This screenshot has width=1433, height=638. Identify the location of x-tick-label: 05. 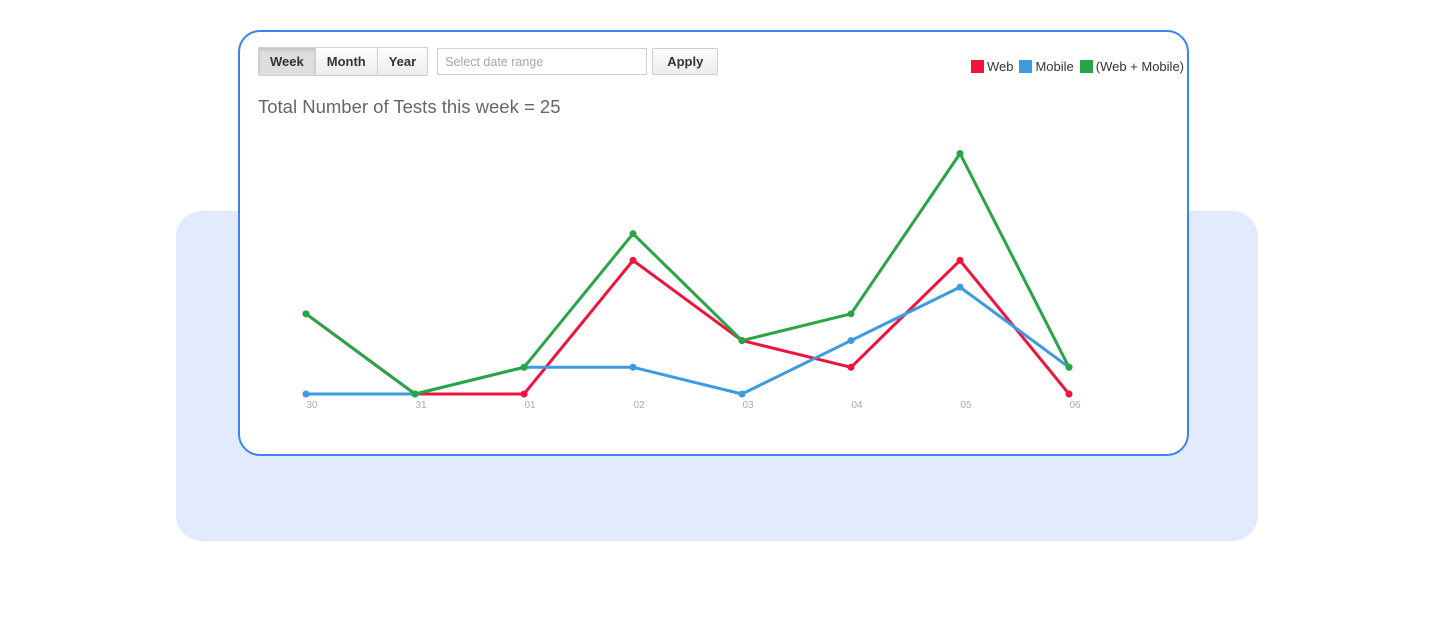
(966, 405).